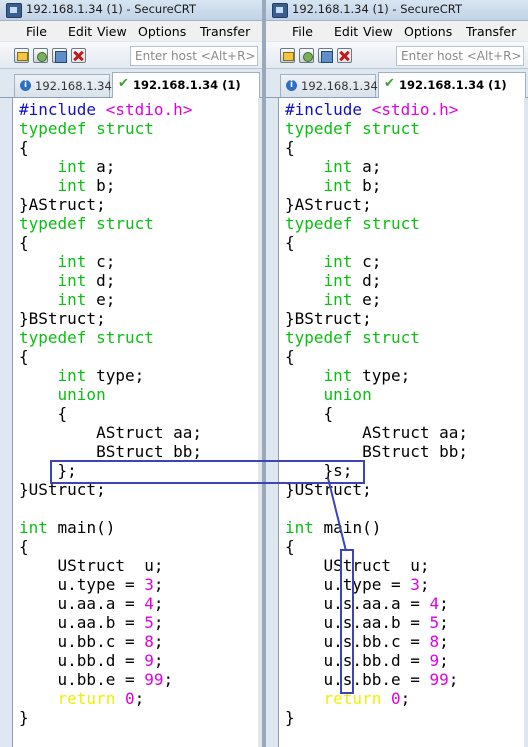 The width and height of the screenshot is (528, 747). I want to click on code-line: u.aa.b = 5;, so click(91, 622).